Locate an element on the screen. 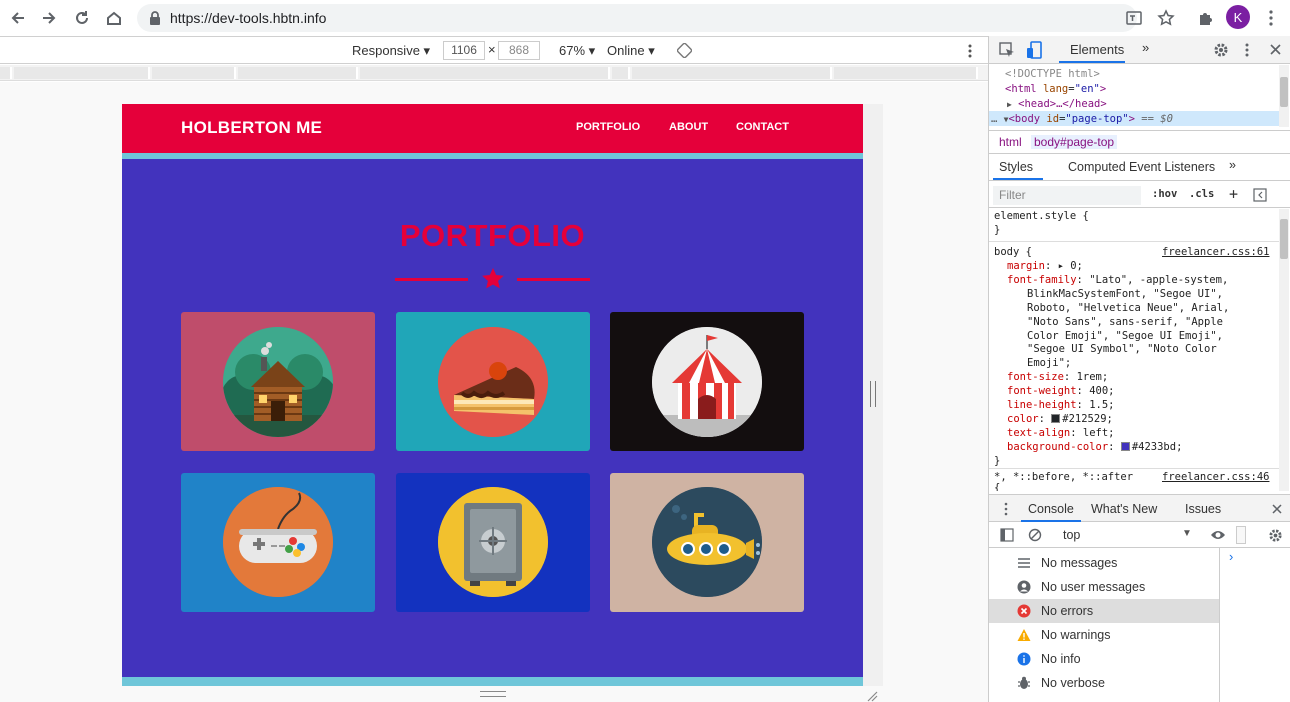 This screenshot has width=1290, height=702. css-declaration-continued: Emoji"; is located at coordinates (1049, 364).